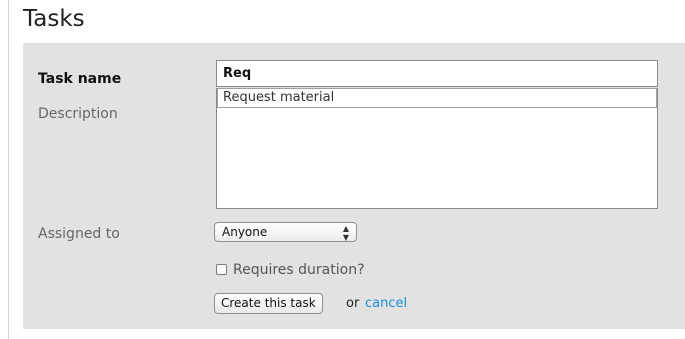  Describe the element at coordinates (245, 232) in the screenshot. I see `assigned-to-value: Anyone` at that location.